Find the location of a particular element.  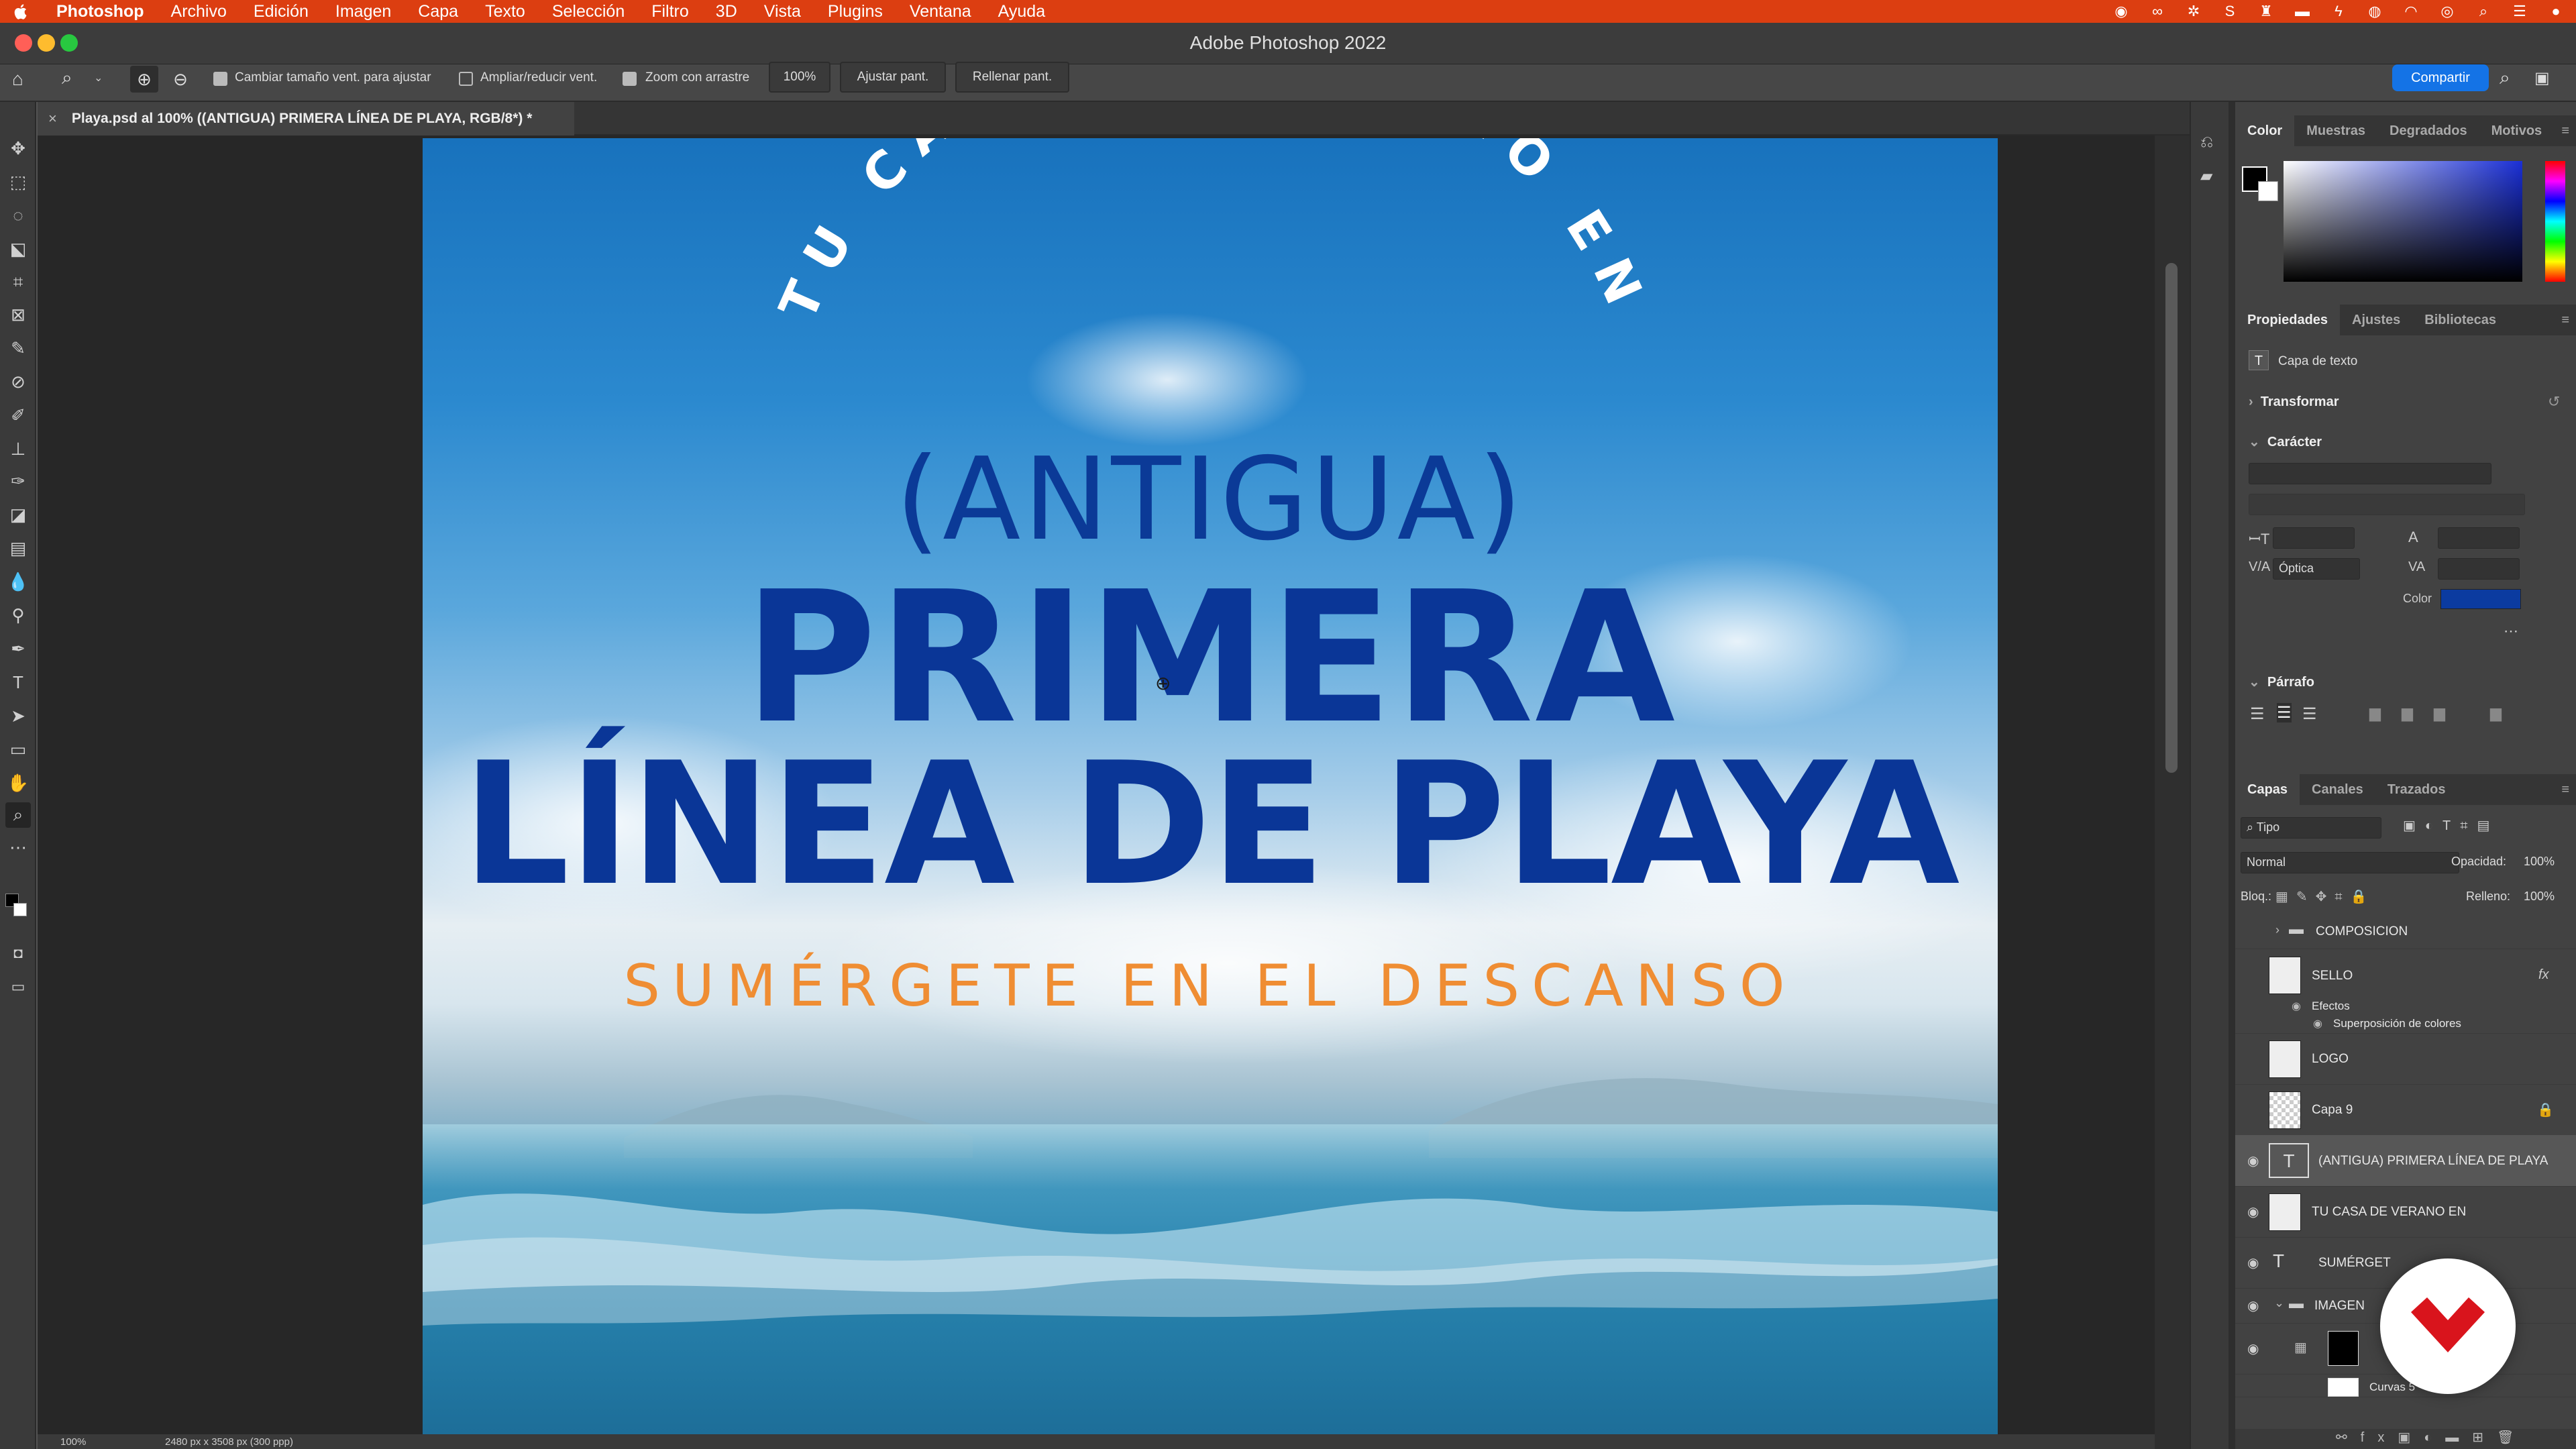

layer-filter-select: ⌕ Tipo is located at coordinates (2311, 828).